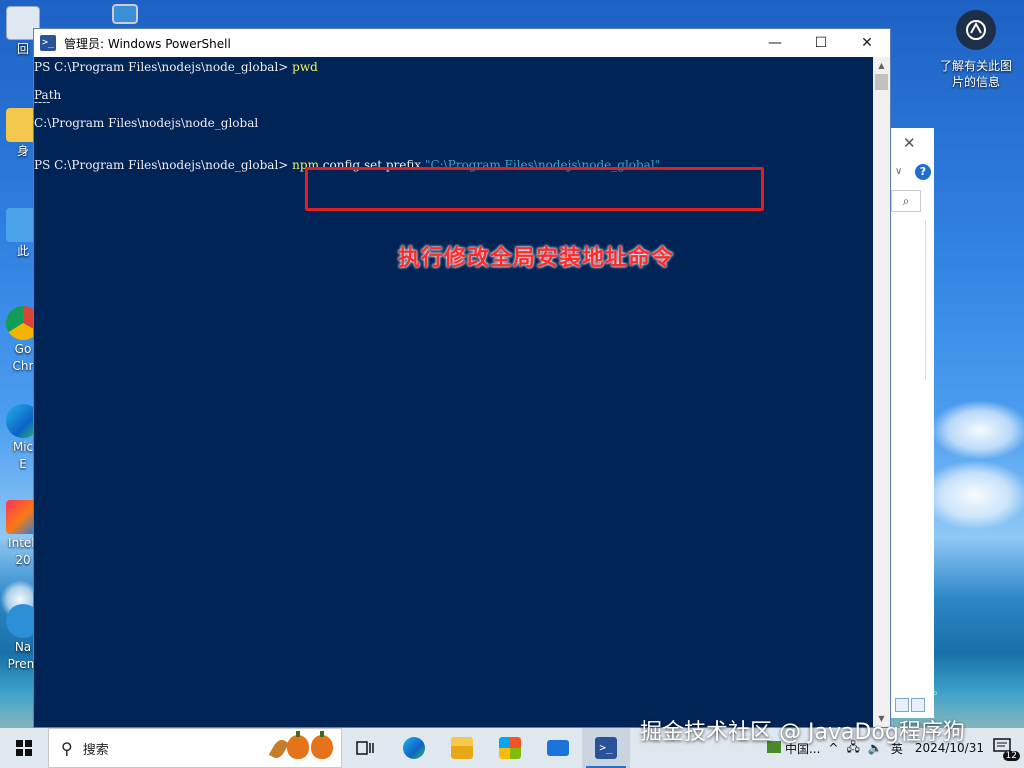 This screenshot has height=768, width=1024. I want to click on search-highlight-graphic, so click(300, 746).